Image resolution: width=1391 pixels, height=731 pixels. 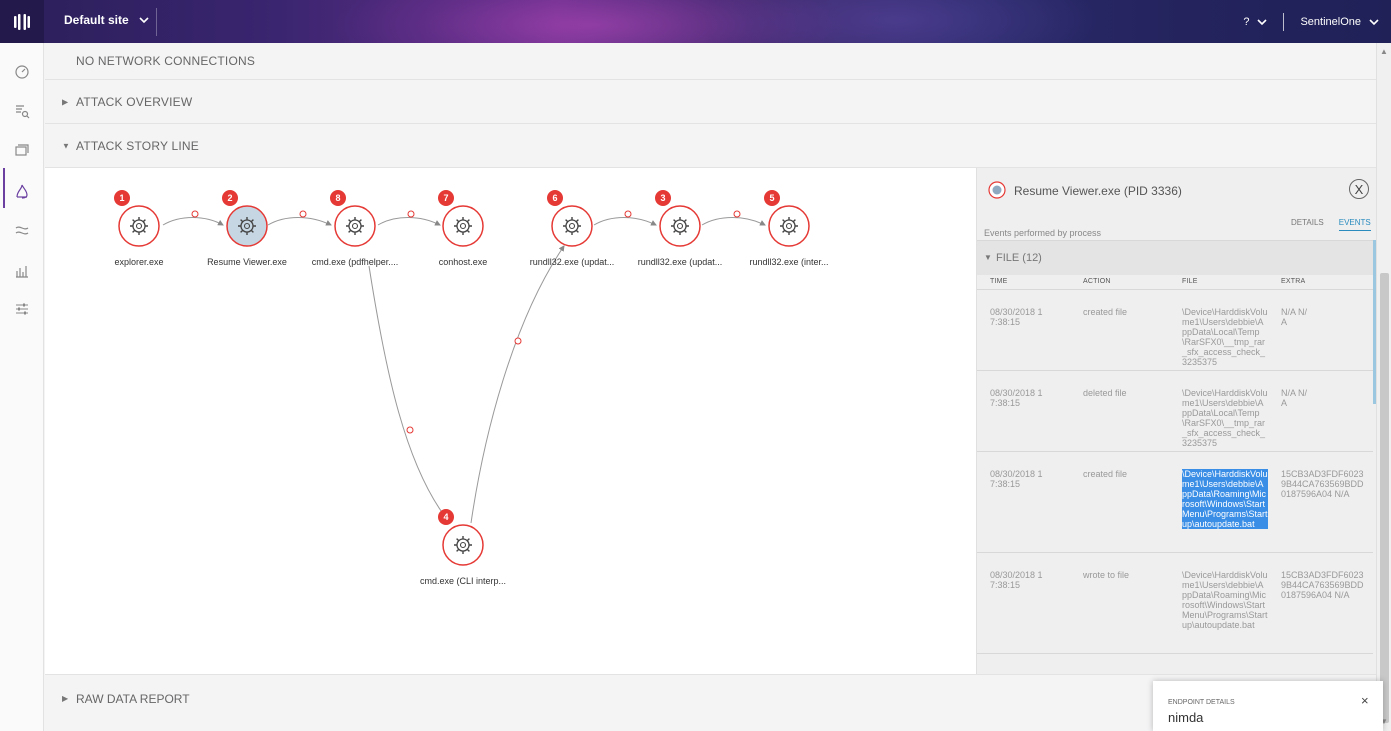 I want to click on raw-data-report-label: RAW DATA REPORT, so click(x=133, y=699).